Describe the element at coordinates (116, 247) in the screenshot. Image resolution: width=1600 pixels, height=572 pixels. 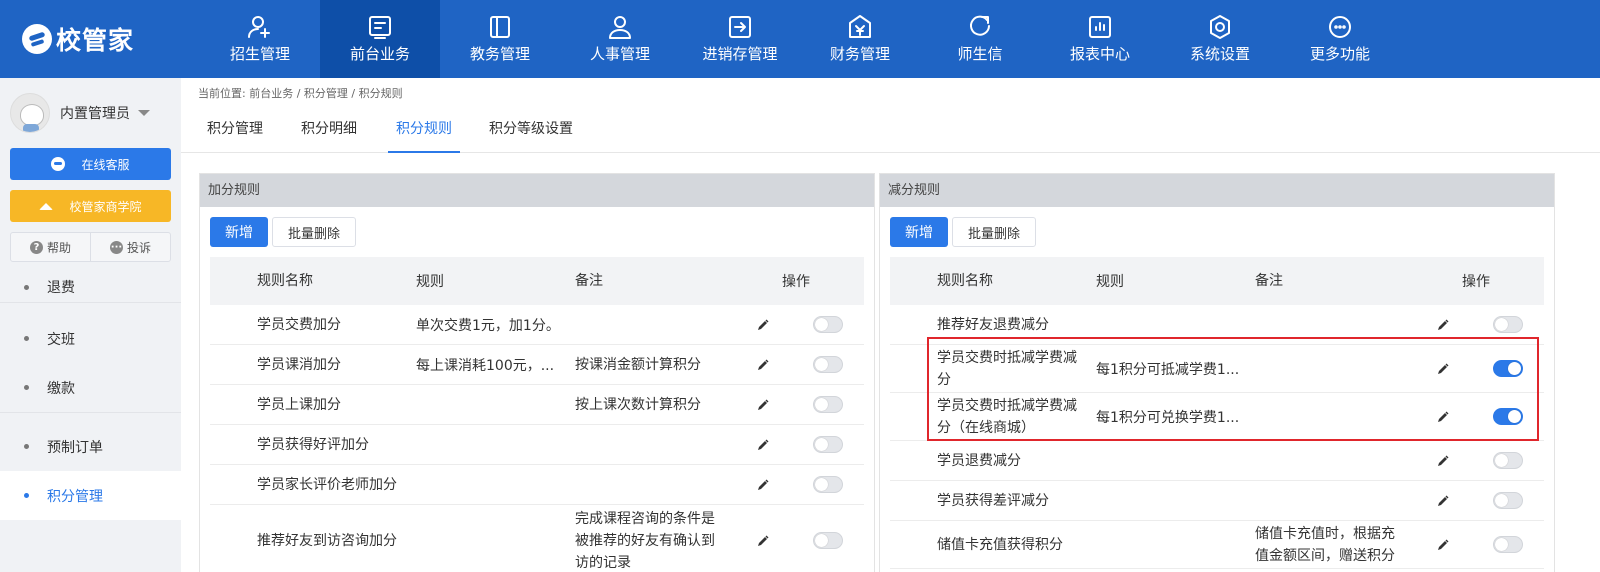
I see `ellipsis-icon: ···` at that location.